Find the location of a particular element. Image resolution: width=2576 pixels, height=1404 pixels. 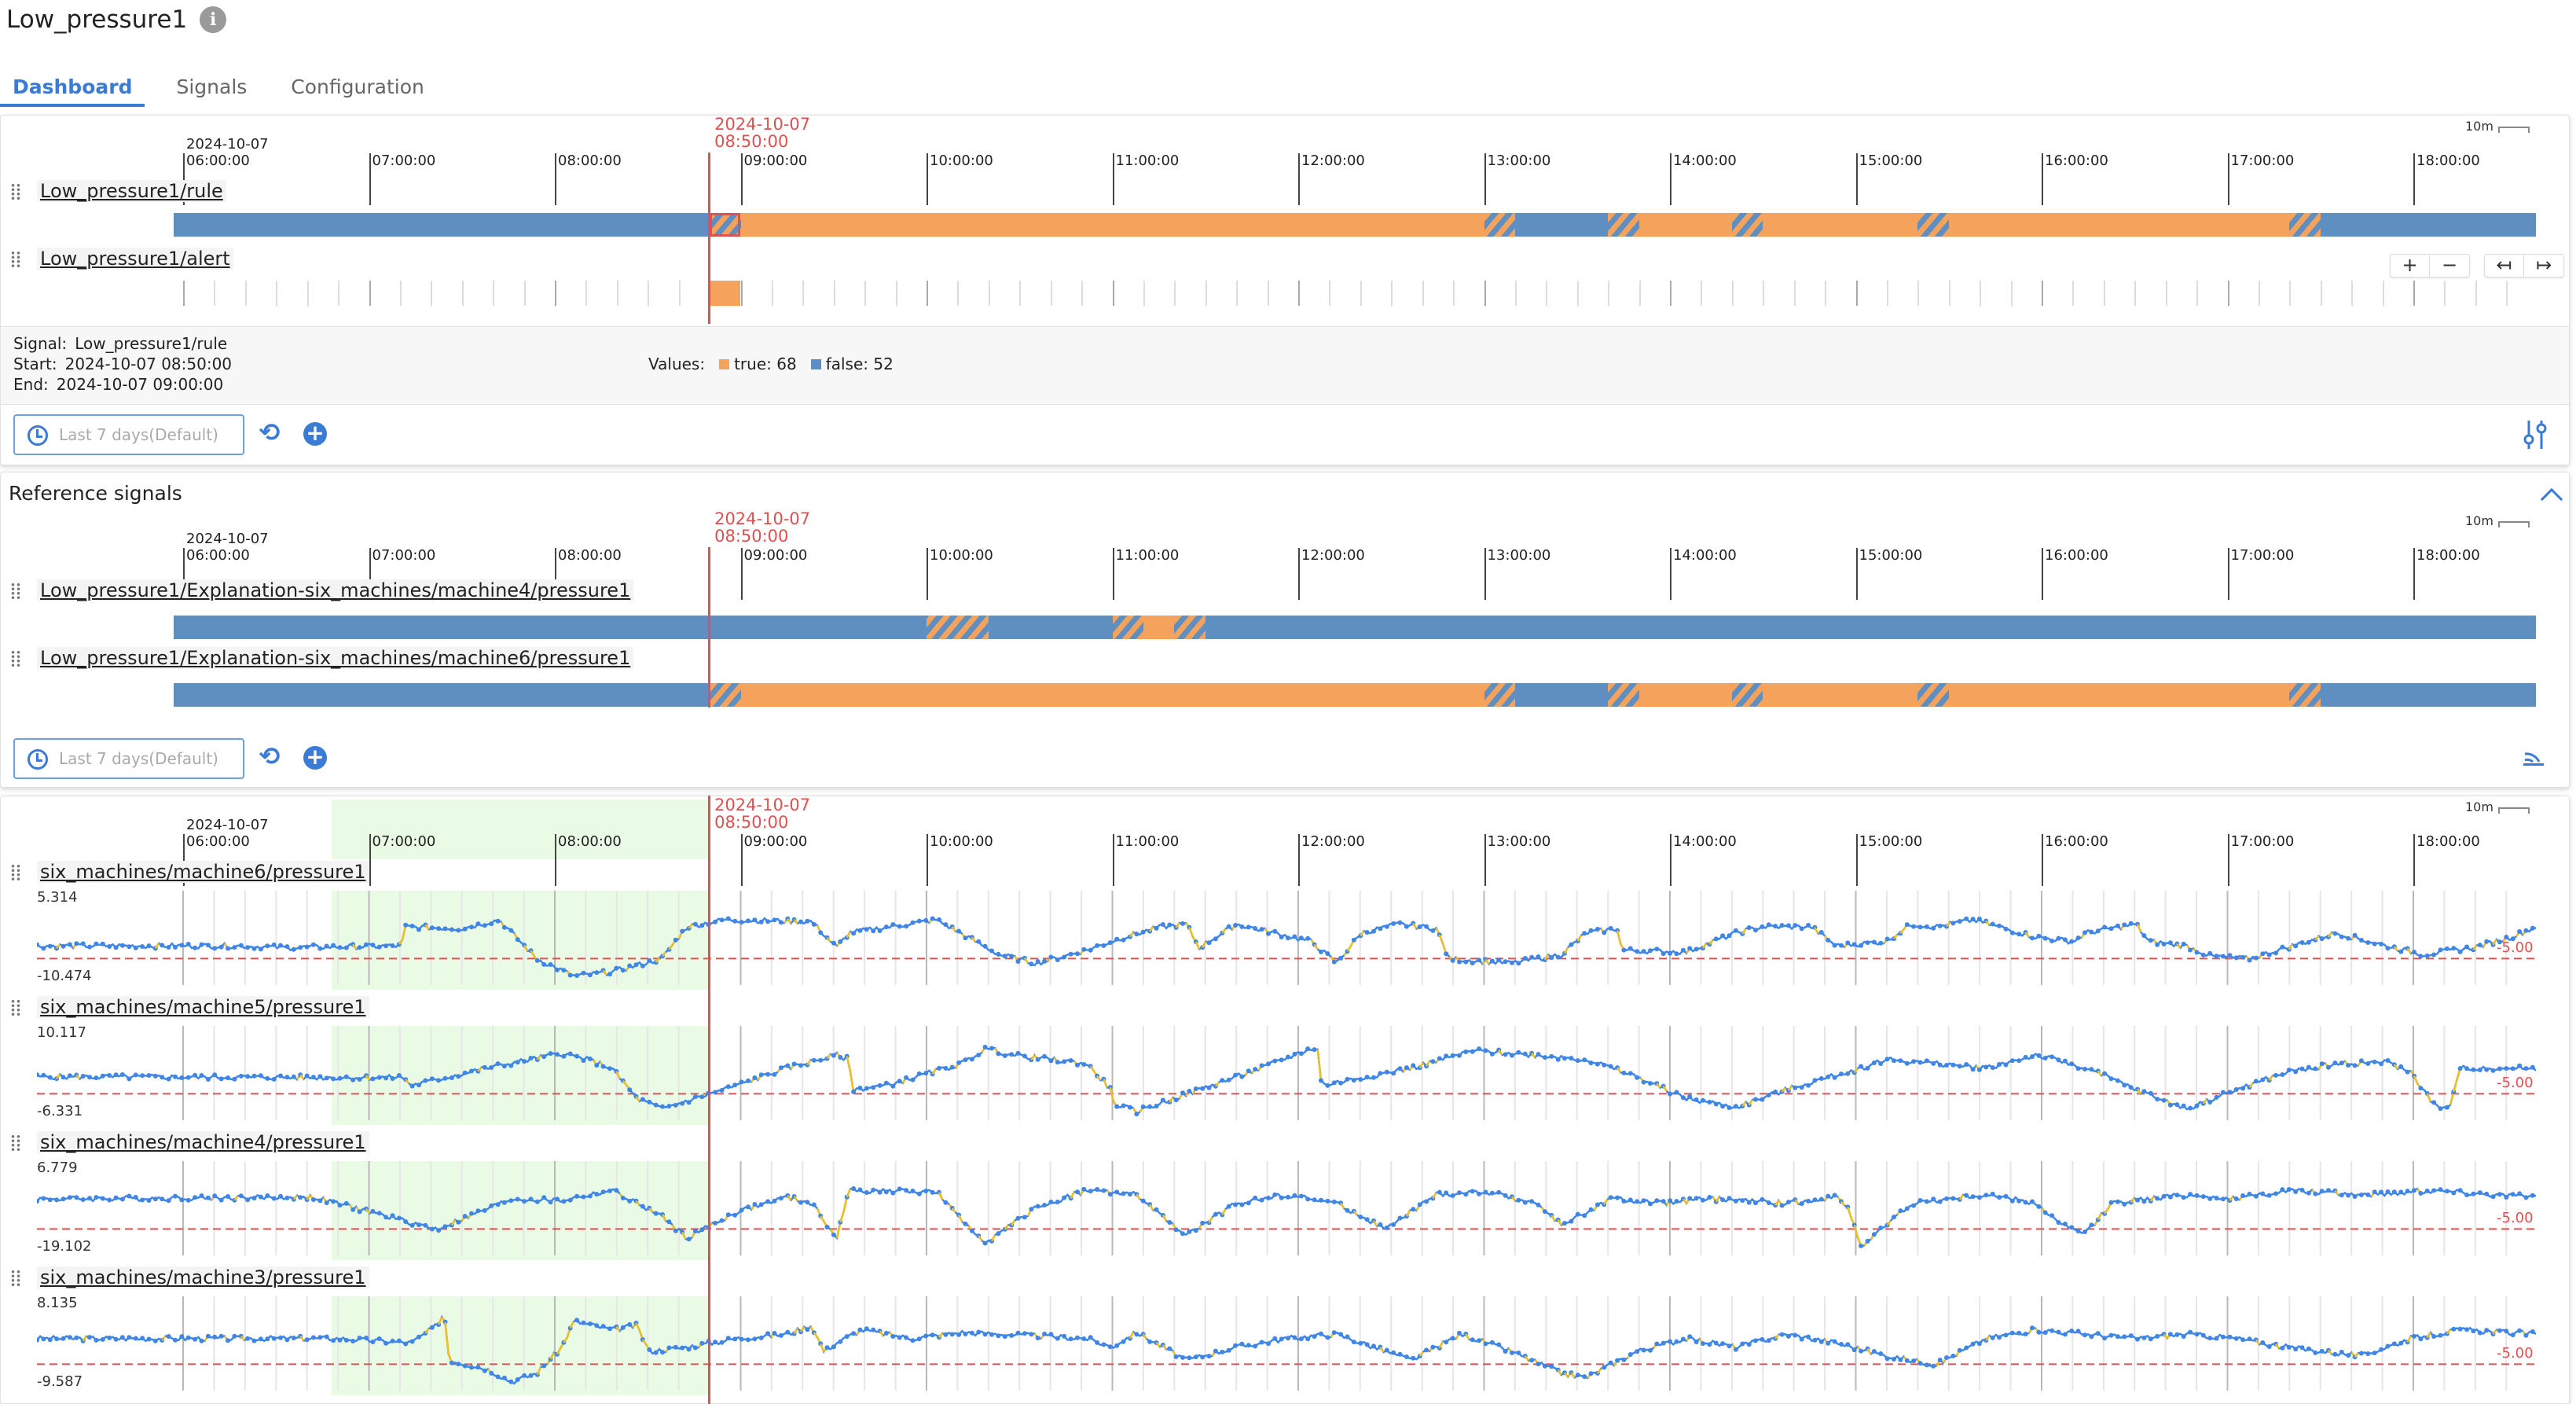

alert-event is located at coordinates (725, 293).